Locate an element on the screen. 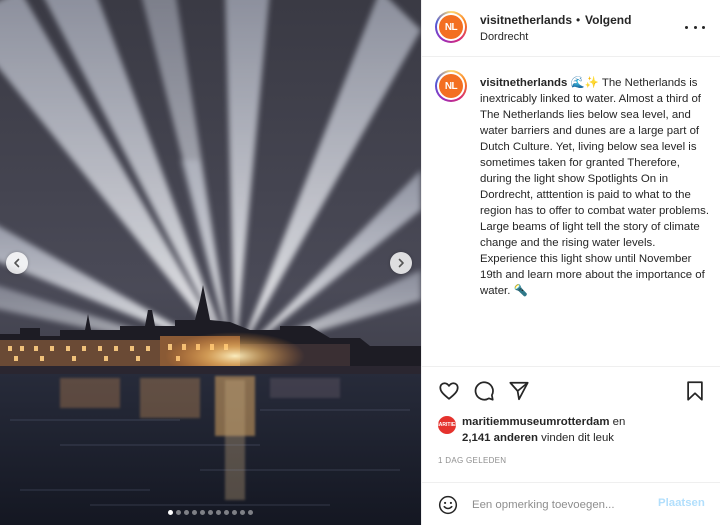 This screenshot has width=720, height=525. likes-count: 2,141 anderen is located at coordinates (500, 438).